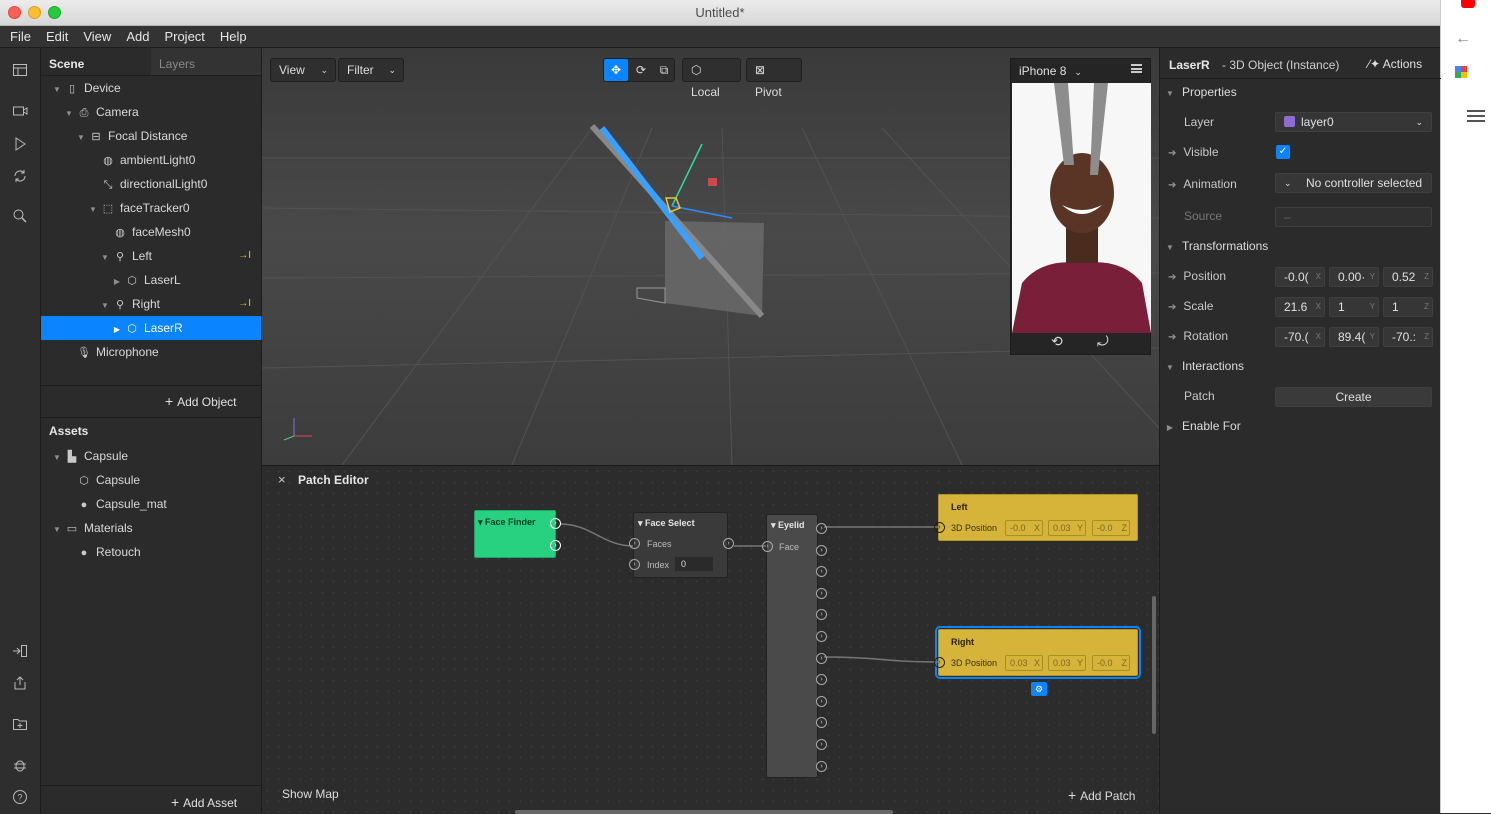  I want to click on visible-checkbox: ✓, so click(1283, 152).